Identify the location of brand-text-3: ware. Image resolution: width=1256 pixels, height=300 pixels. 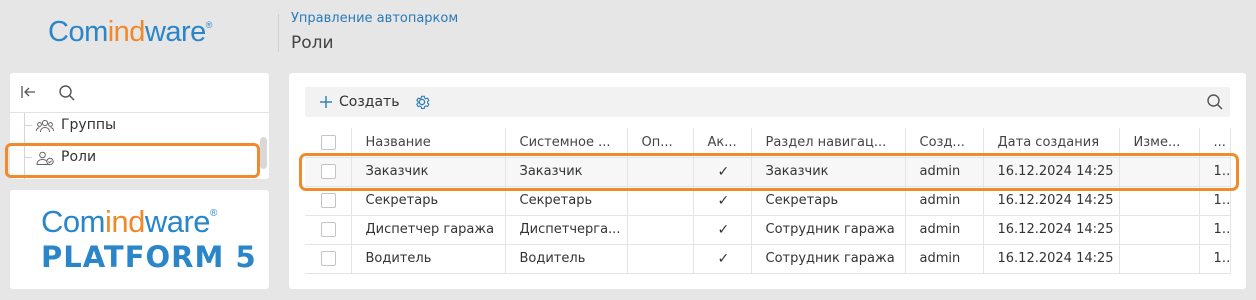
(177, 221).